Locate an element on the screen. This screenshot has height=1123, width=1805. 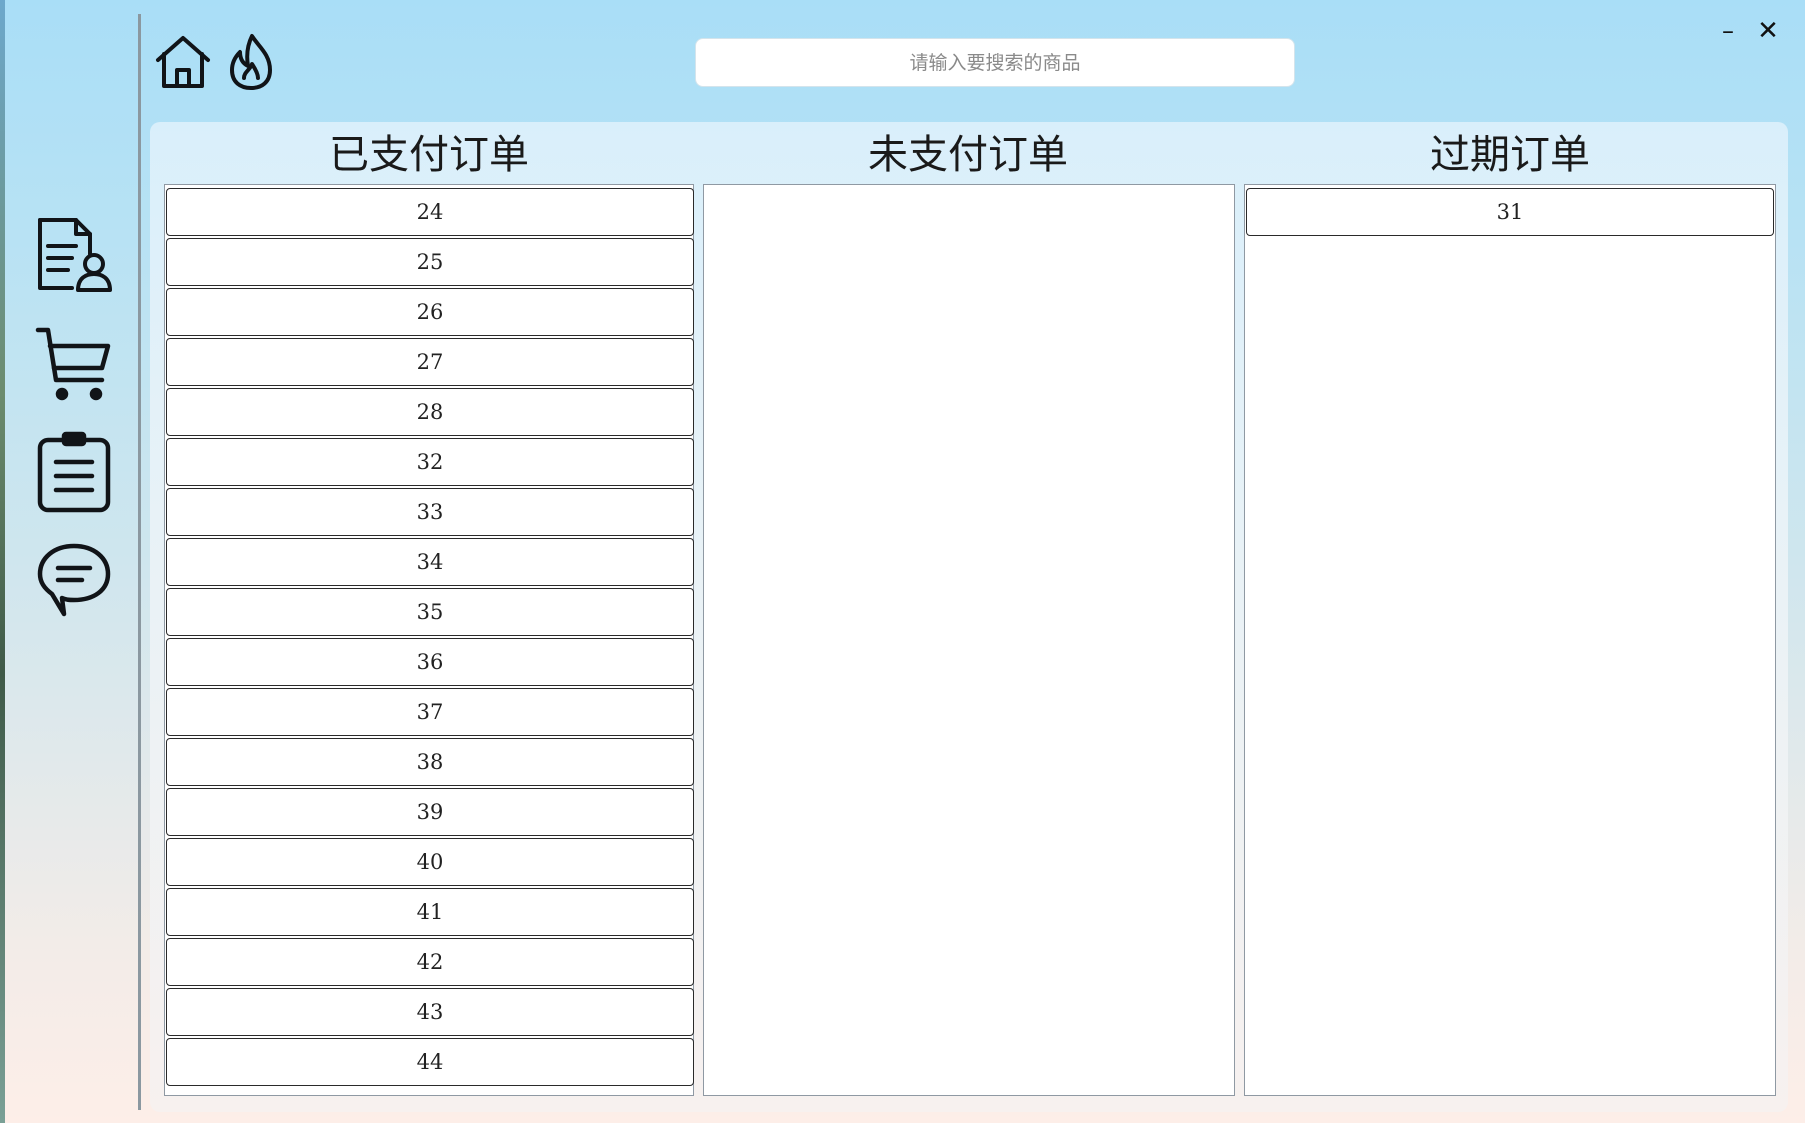
close-button: ✕ is located at coordinates (1768, 31).